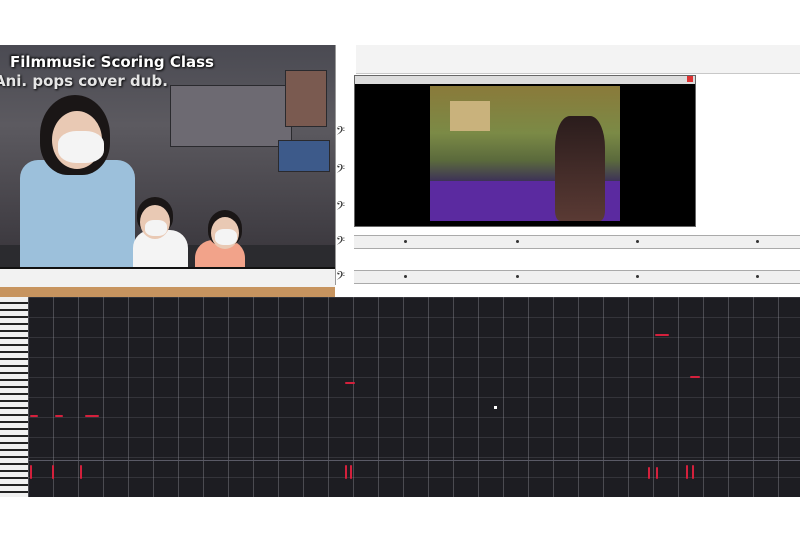  What do you see at coordinates (578, 59) in the screenshot?
I see `score-toolbar` at bounding box center [578, 59].